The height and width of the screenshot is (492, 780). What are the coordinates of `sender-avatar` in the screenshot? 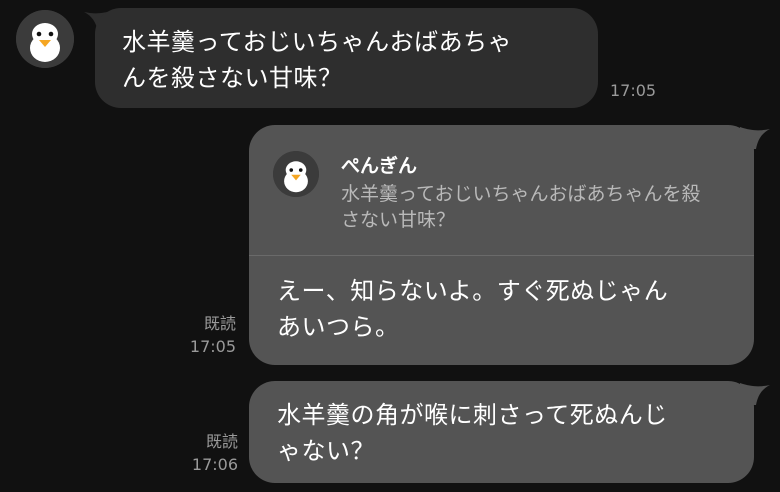 It's located at (45, 39).